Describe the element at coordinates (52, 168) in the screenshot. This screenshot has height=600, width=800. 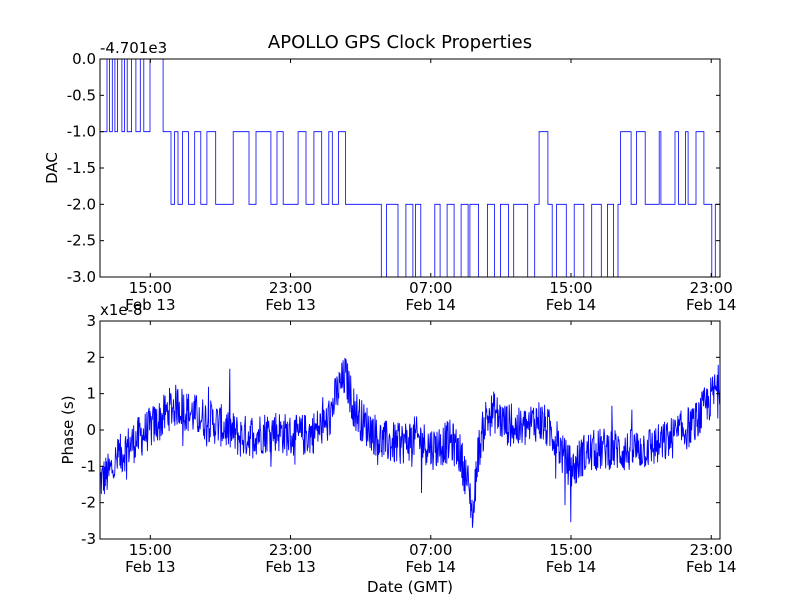
I see `dac-ylabel: DAC` at that location.